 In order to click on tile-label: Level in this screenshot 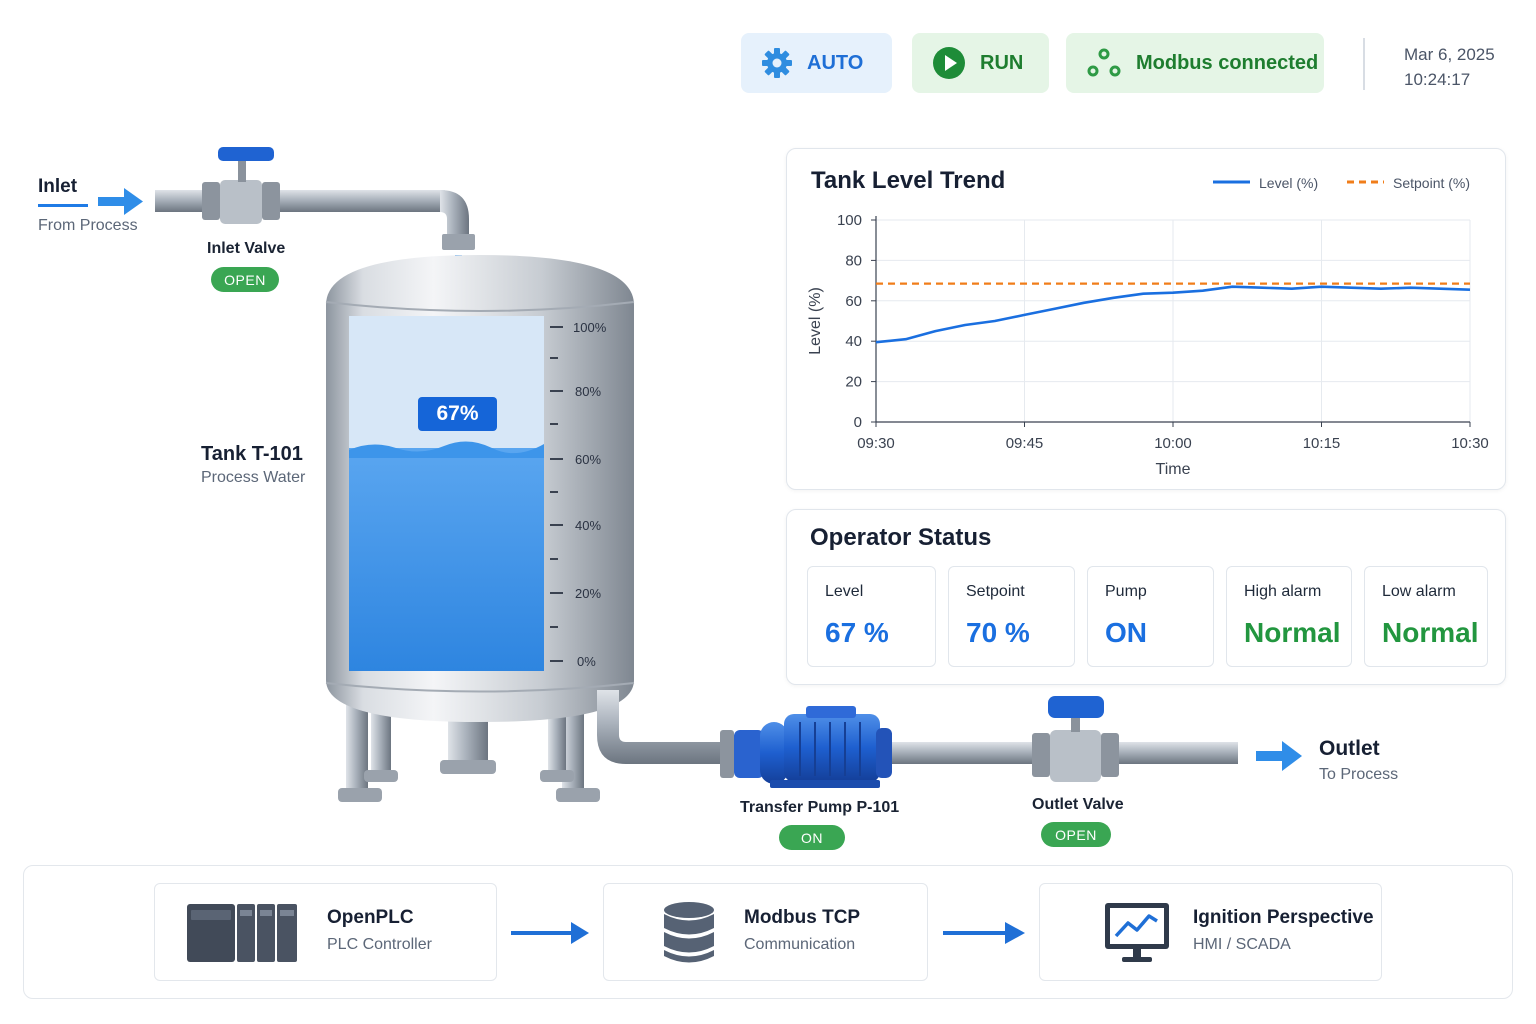, I will do `click(844, 591)`.